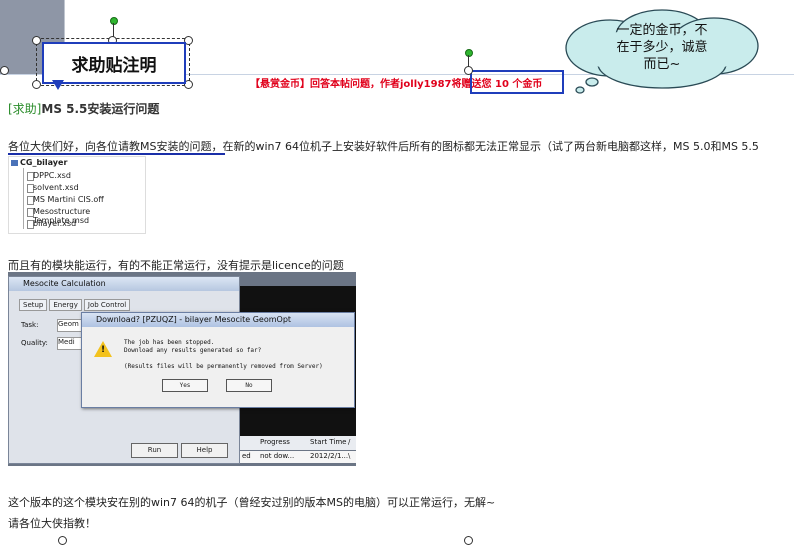 Image resolution: width=794 pixels, height=545 pixels. I want to click on callout-label: 求助贴注明, so click(114, 65).